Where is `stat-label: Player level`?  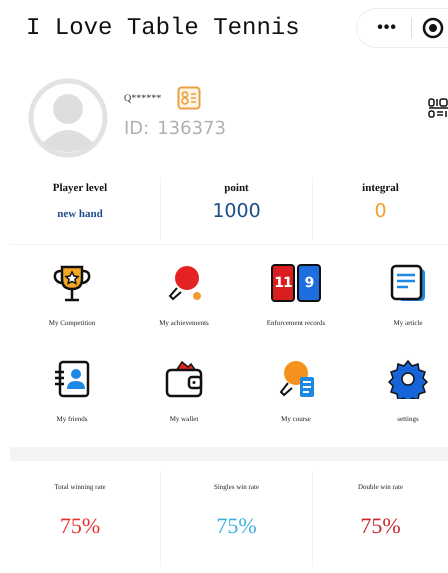 stat-label: Player level is located at coordinates (80, 188).